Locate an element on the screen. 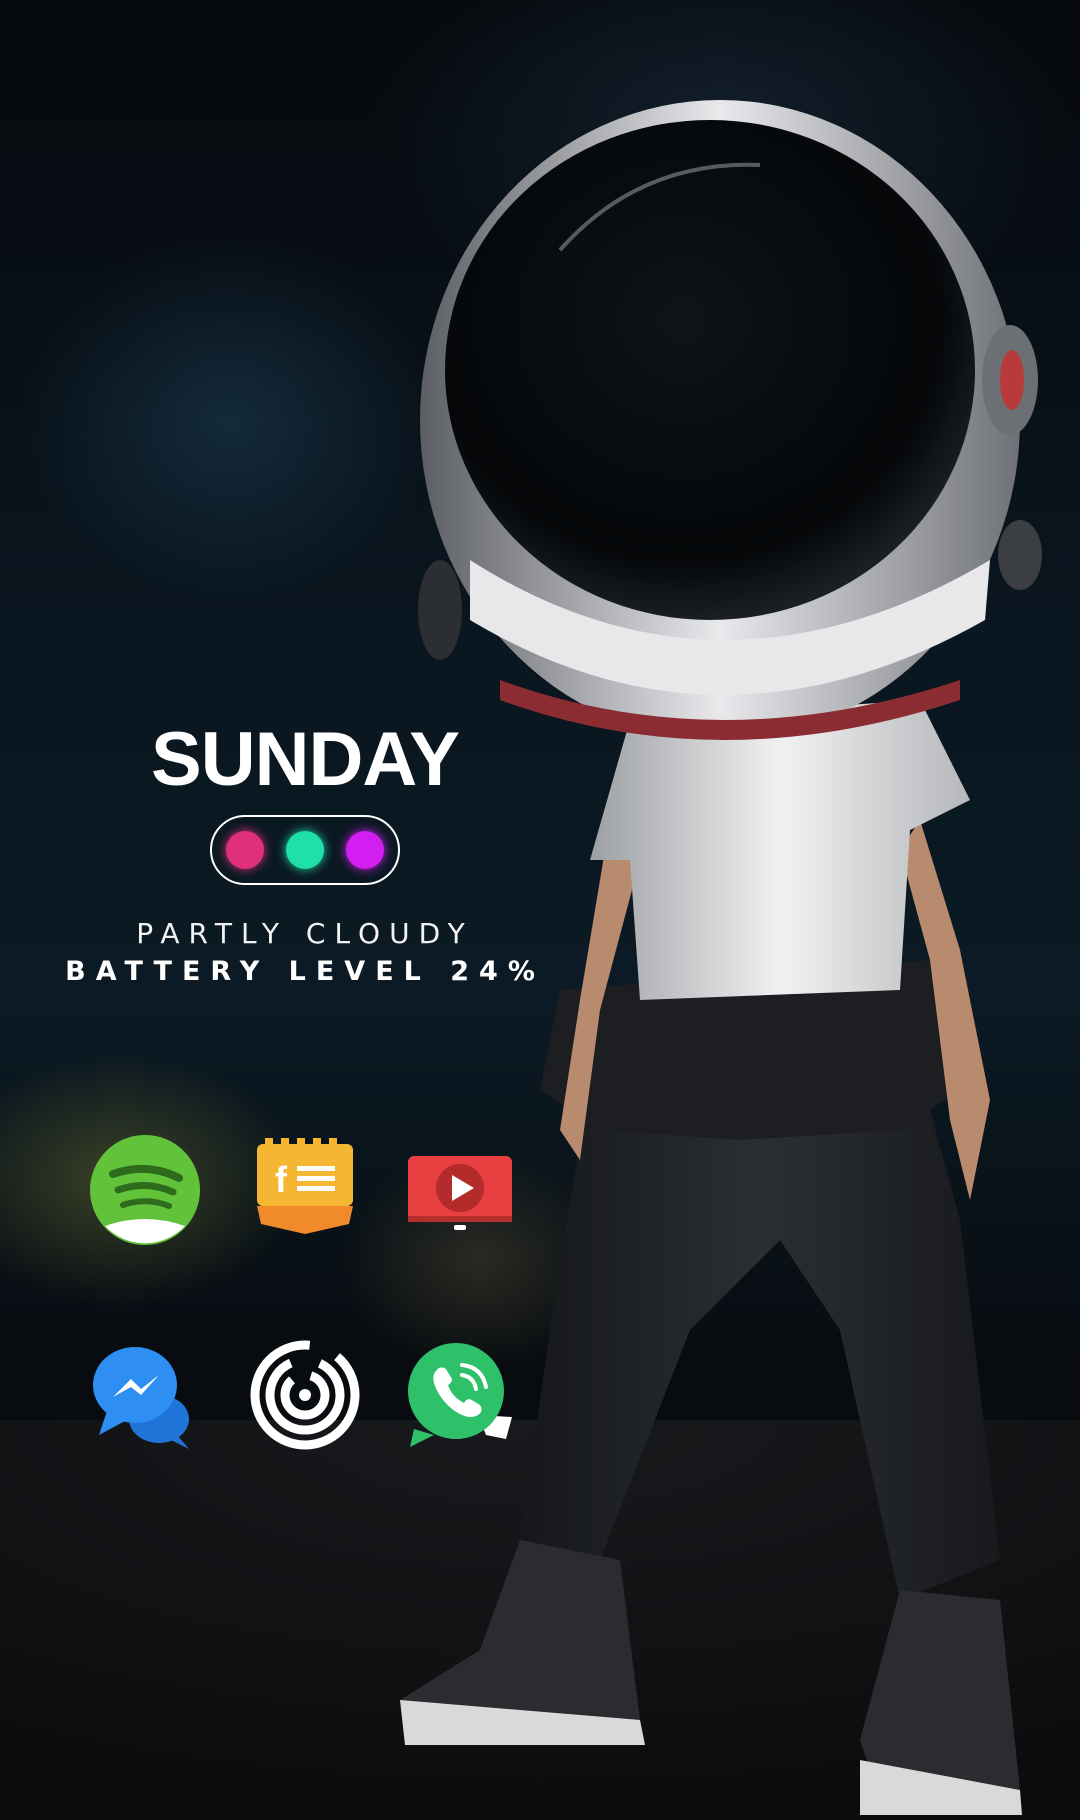 The height and width of the screenshot is (1820, 1080). spotify-icon is located at coordinates (145, 1190).